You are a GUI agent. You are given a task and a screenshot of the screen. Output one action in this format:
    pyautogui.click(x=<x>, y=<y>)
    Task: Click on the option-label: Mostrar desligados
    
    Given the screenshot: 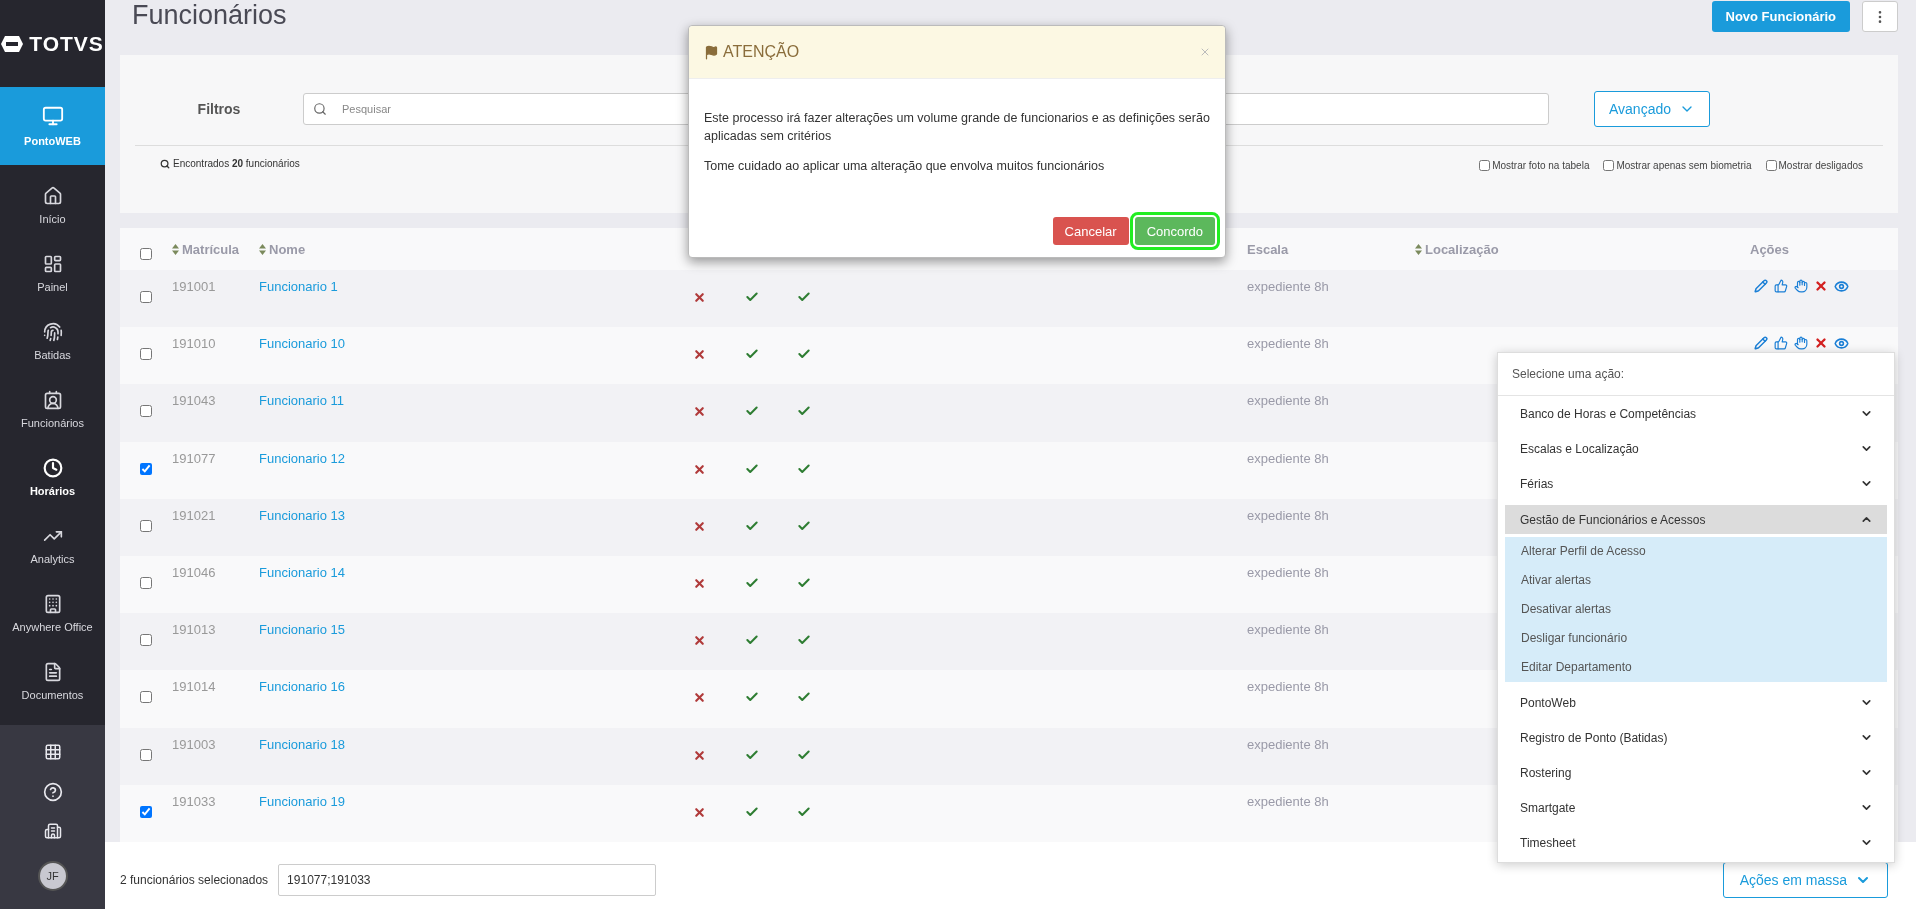 What is the action you would take?
    pyautogui.click(x=1820, y=165)
    